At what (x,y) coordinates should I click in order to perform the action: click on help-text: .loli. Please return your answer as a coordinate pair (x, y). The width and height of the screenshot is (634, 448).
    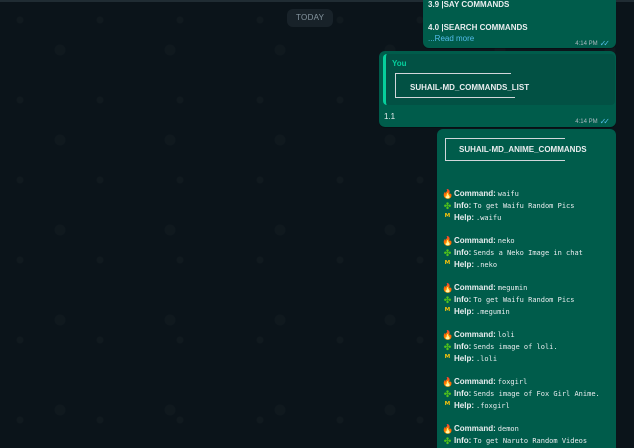
    Looking at the image, I should click on (487, 359).